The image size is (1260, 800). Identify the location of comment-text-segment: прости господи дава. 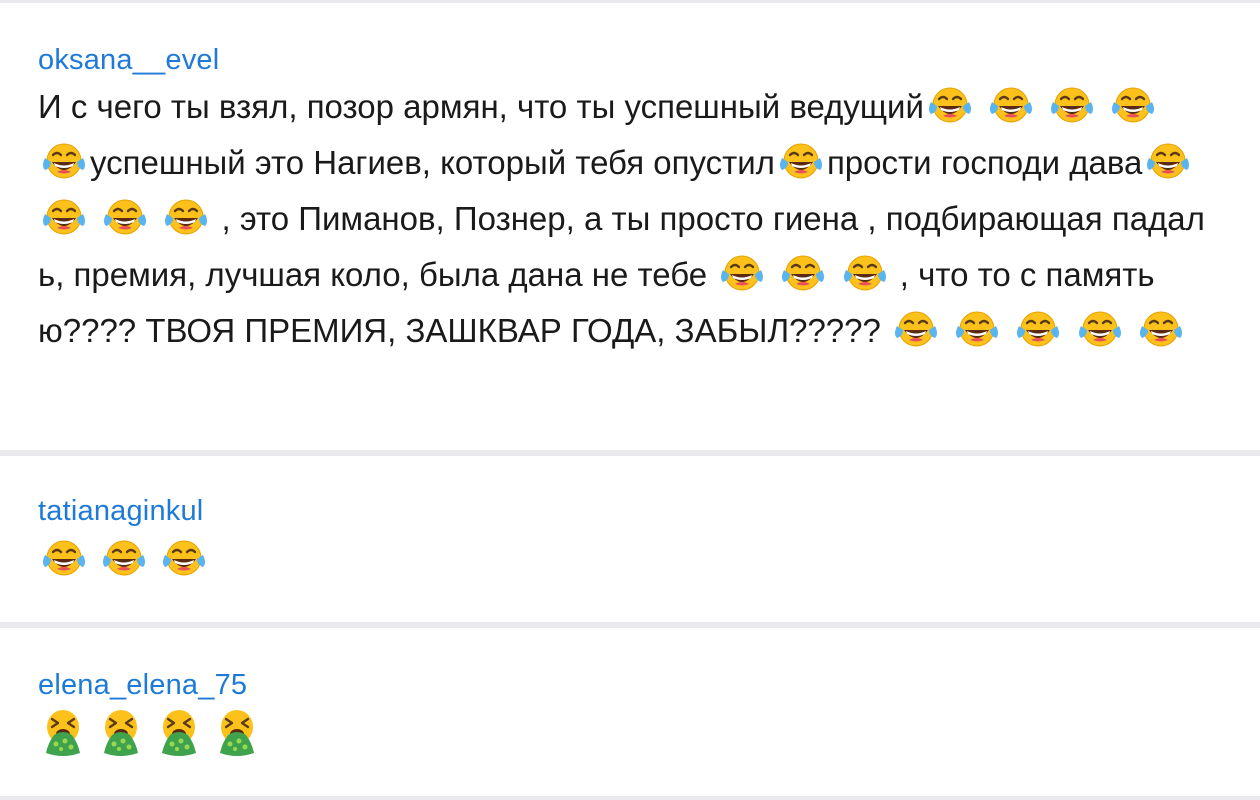
(984, 162).